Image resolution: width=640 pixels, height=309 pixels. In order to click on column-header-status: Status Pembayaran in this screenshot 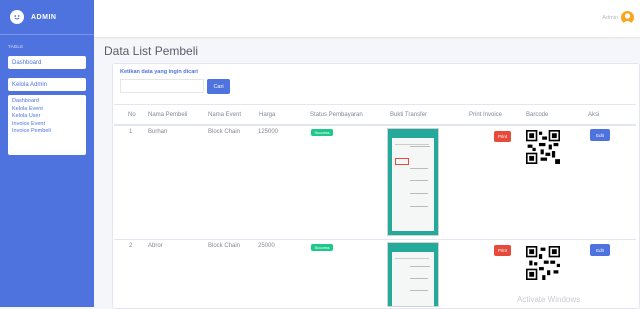, I will do `click(336, 115)`.